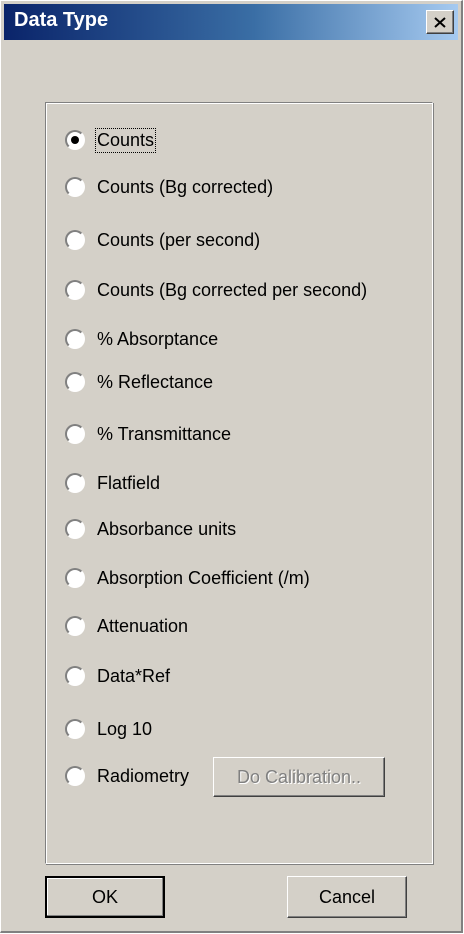 This screenshot has width=464, height=934. I want to click on close-icon, so click(440, 22).